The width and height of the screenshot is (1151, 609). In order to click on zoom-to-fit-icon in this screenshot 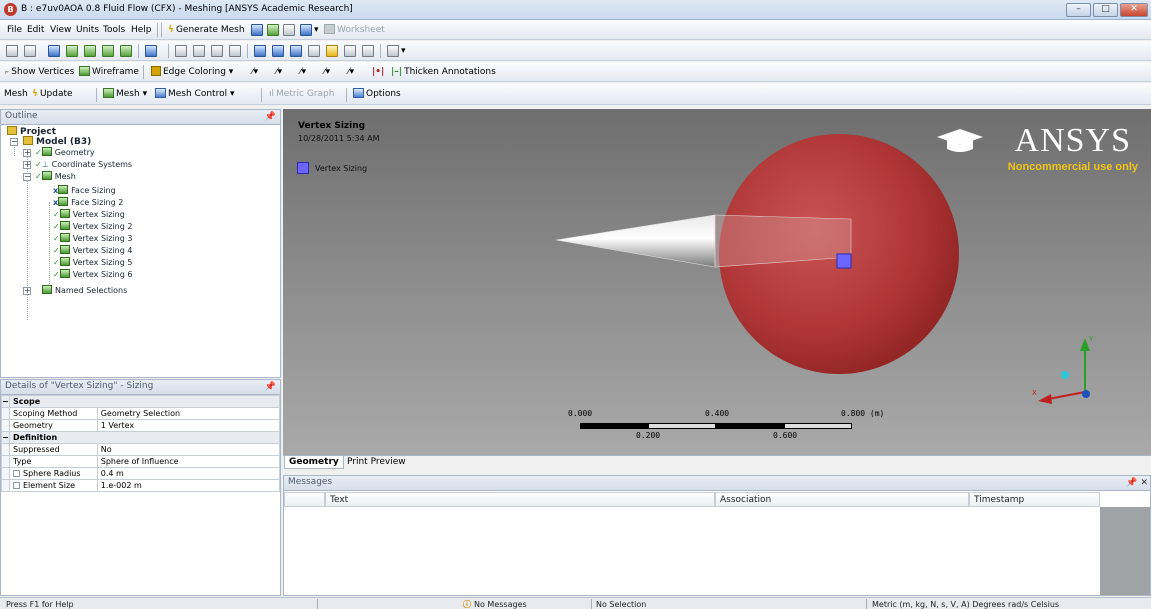, I will do `click(260, 51)`.